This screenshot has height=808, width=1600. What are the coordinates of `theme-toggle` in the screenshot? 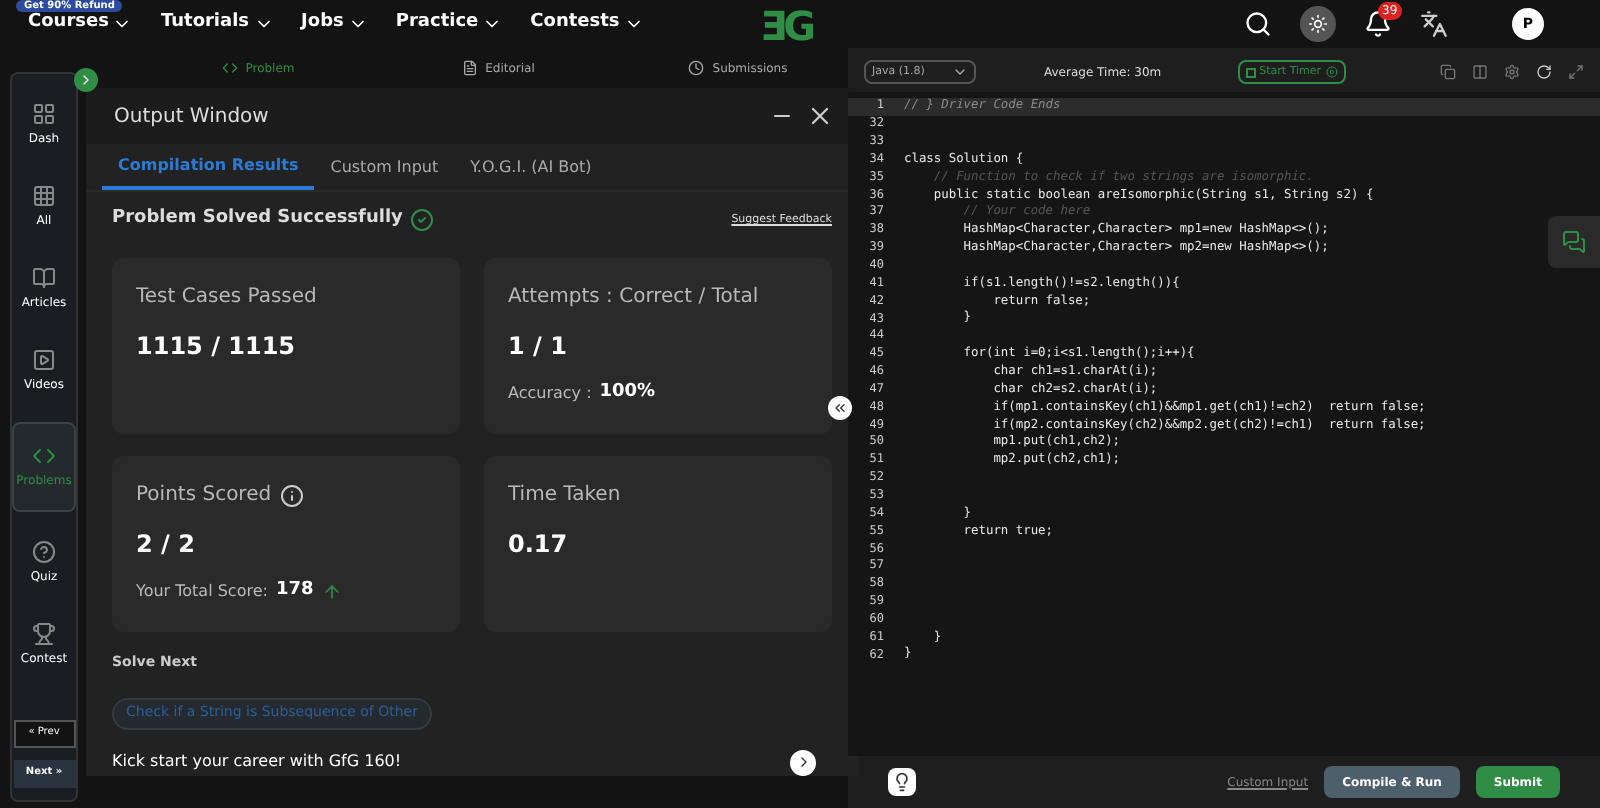 It's located at (1318, 24).